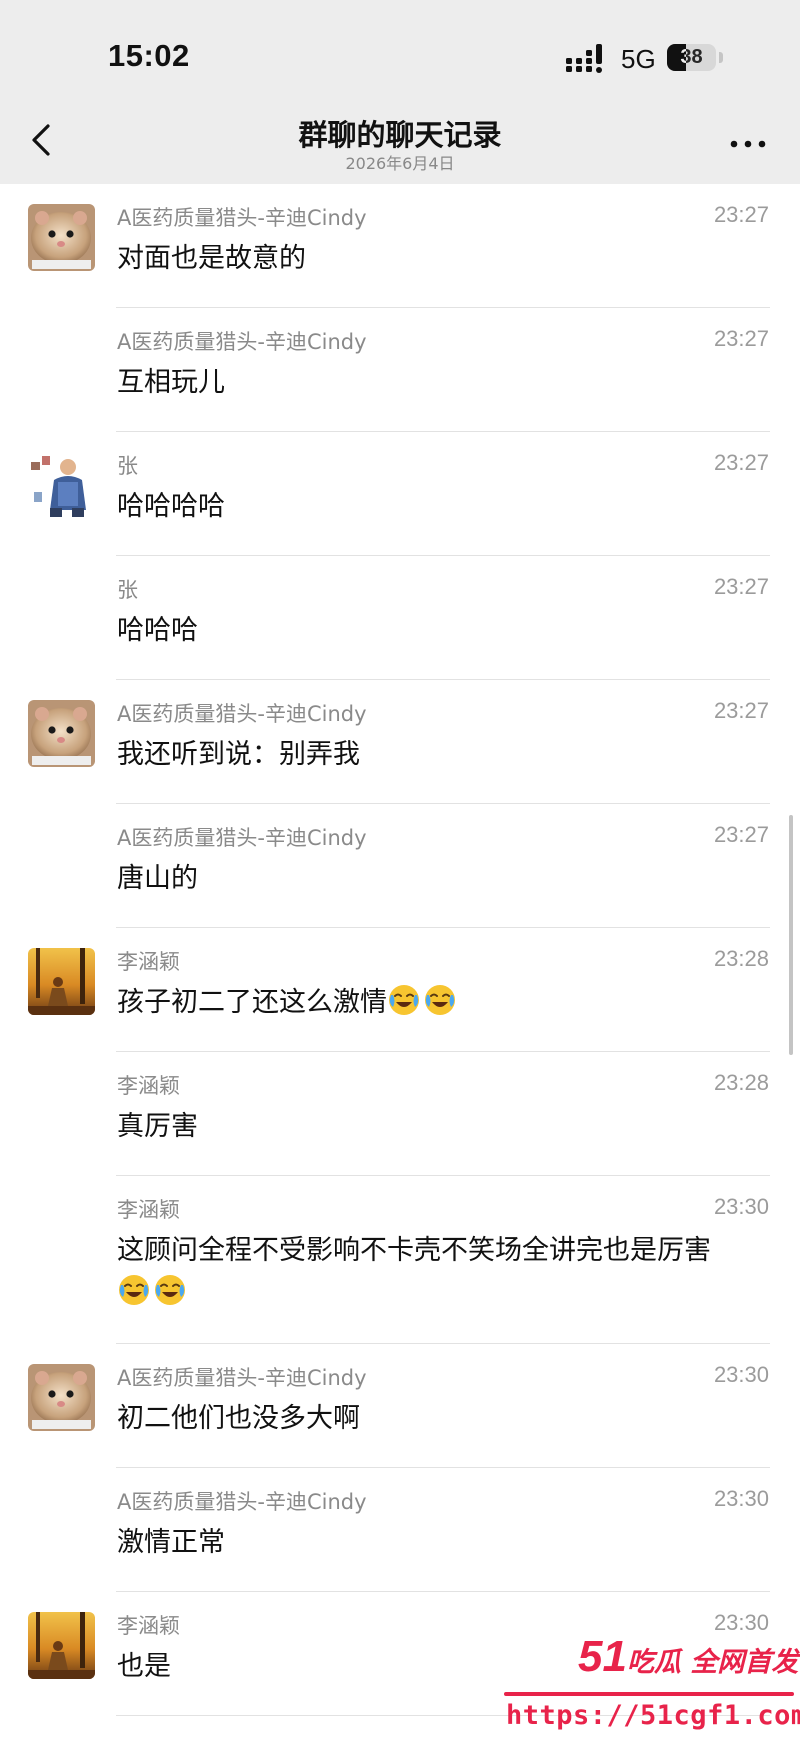 The height and width of the screenshot is (1738, 800). Describe the element at coordinates (447, 879) in the screenshot. I see `message-text: 唐山的` at that location.